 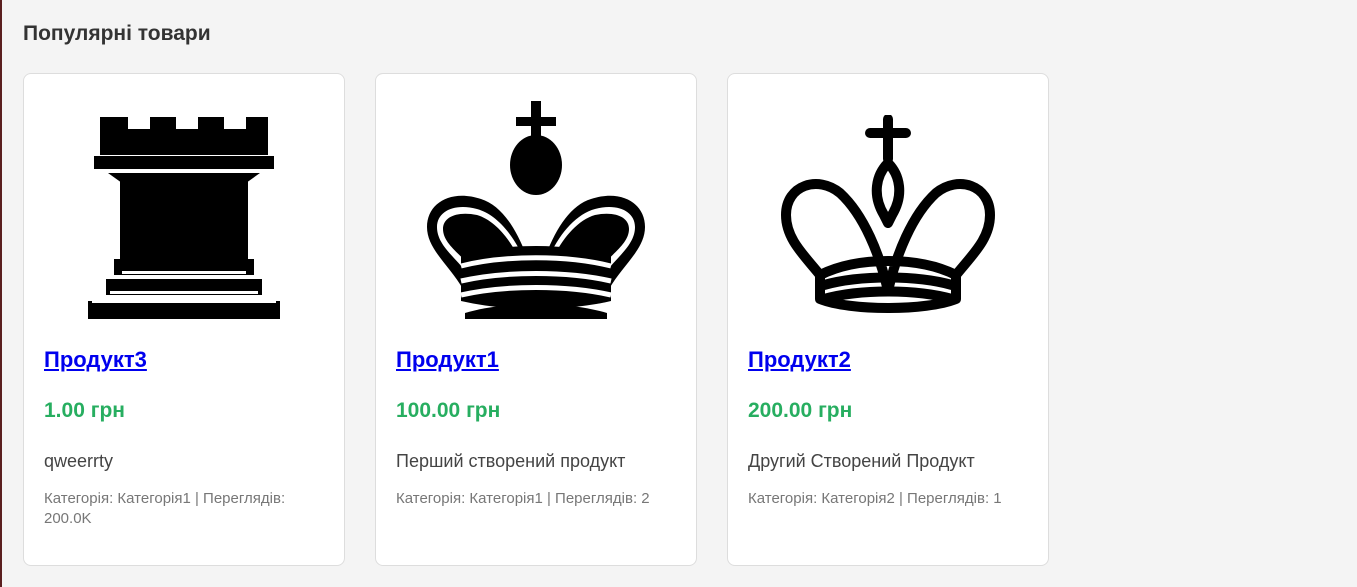 I want to click on product-price: 1.00 грн, so click(x=84, y=410).